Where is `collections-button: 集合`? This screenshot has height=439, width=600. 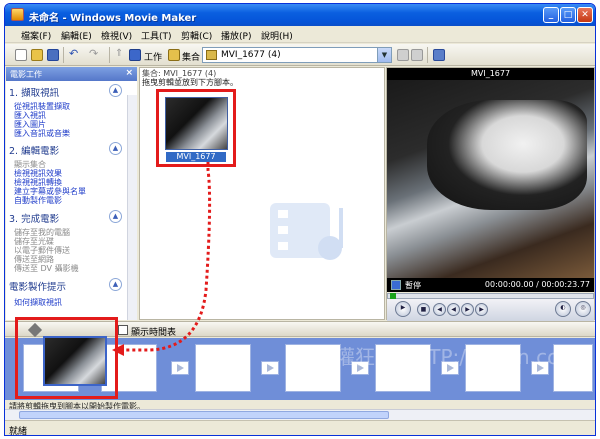
collections-button: 集合 is located at coordinates (191, 56).